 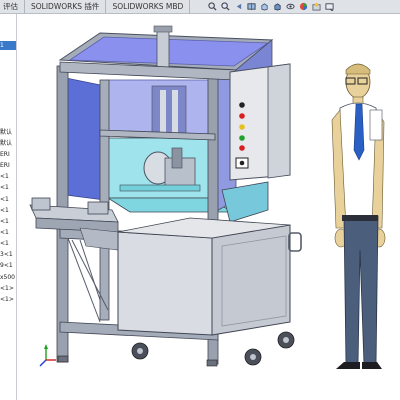 I want to click on indicator-light-green, so click(x=242, y=138).